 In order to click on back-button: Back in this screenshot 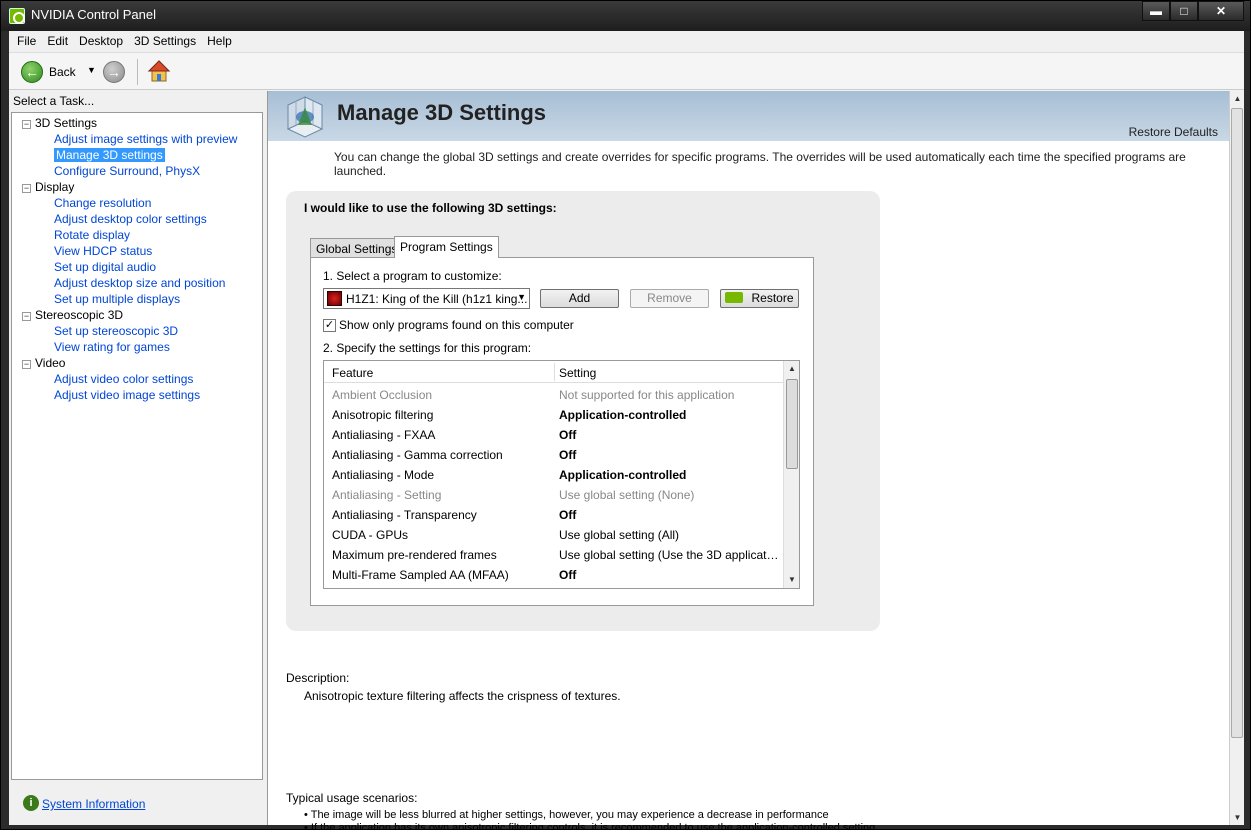, I will do `click(62, 72)`.